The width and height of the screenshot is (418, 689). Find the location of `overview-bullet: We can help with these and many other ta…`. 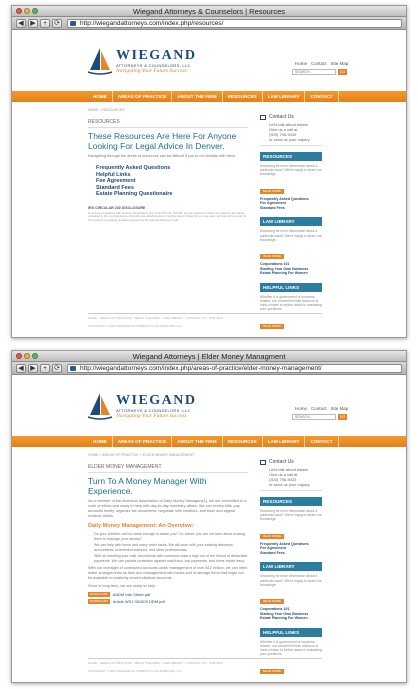

overview-bullet: We can help with these and many other ta… is located at coordinates (164, 547).